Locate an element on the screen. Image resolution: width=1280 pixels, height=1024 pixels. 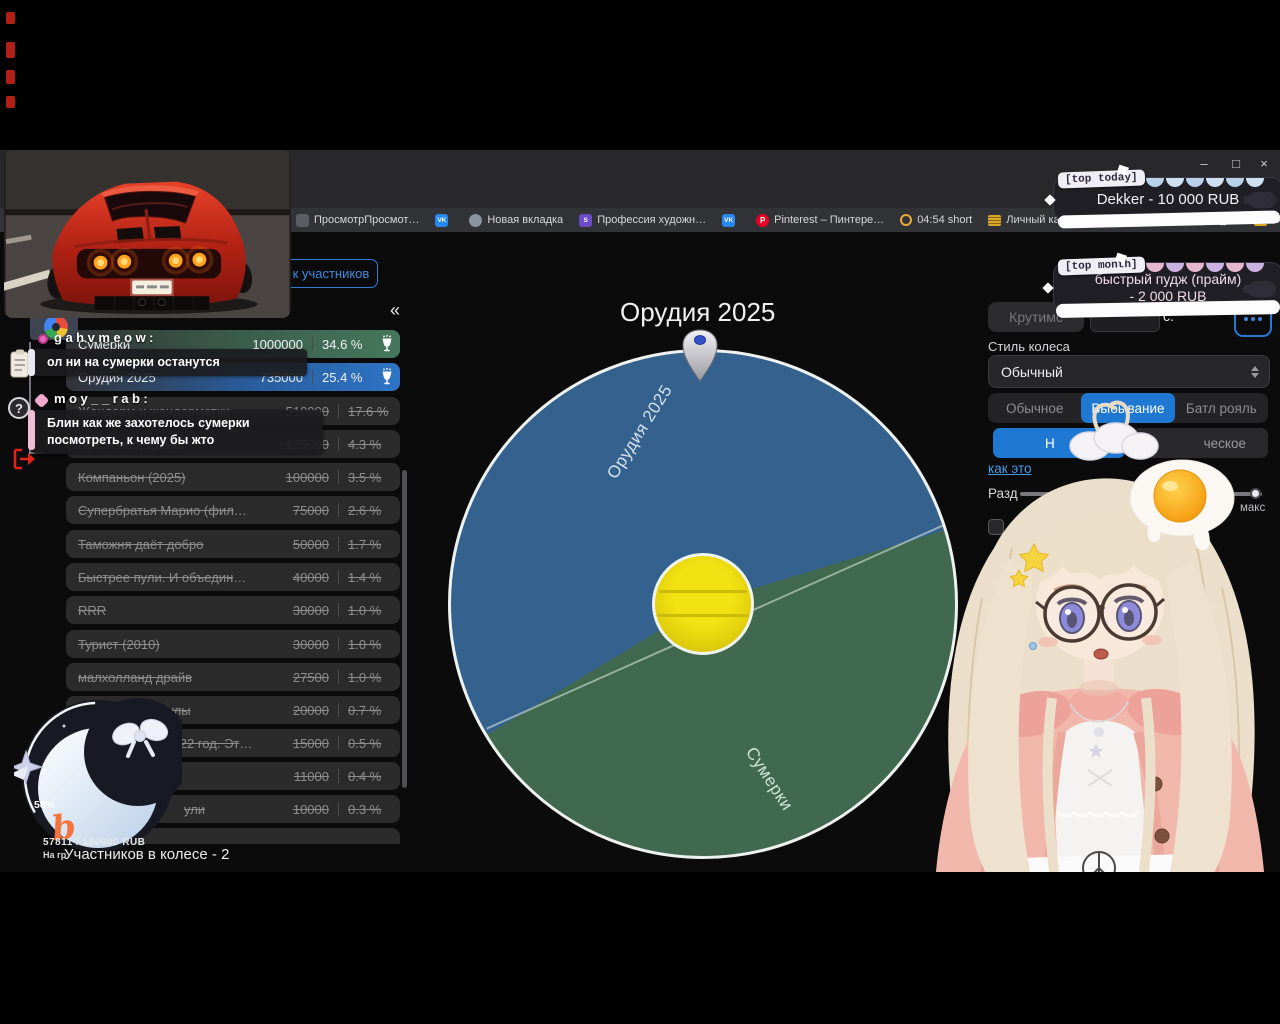
row-percent: 3.5 % is located at coordinates (365, 477).